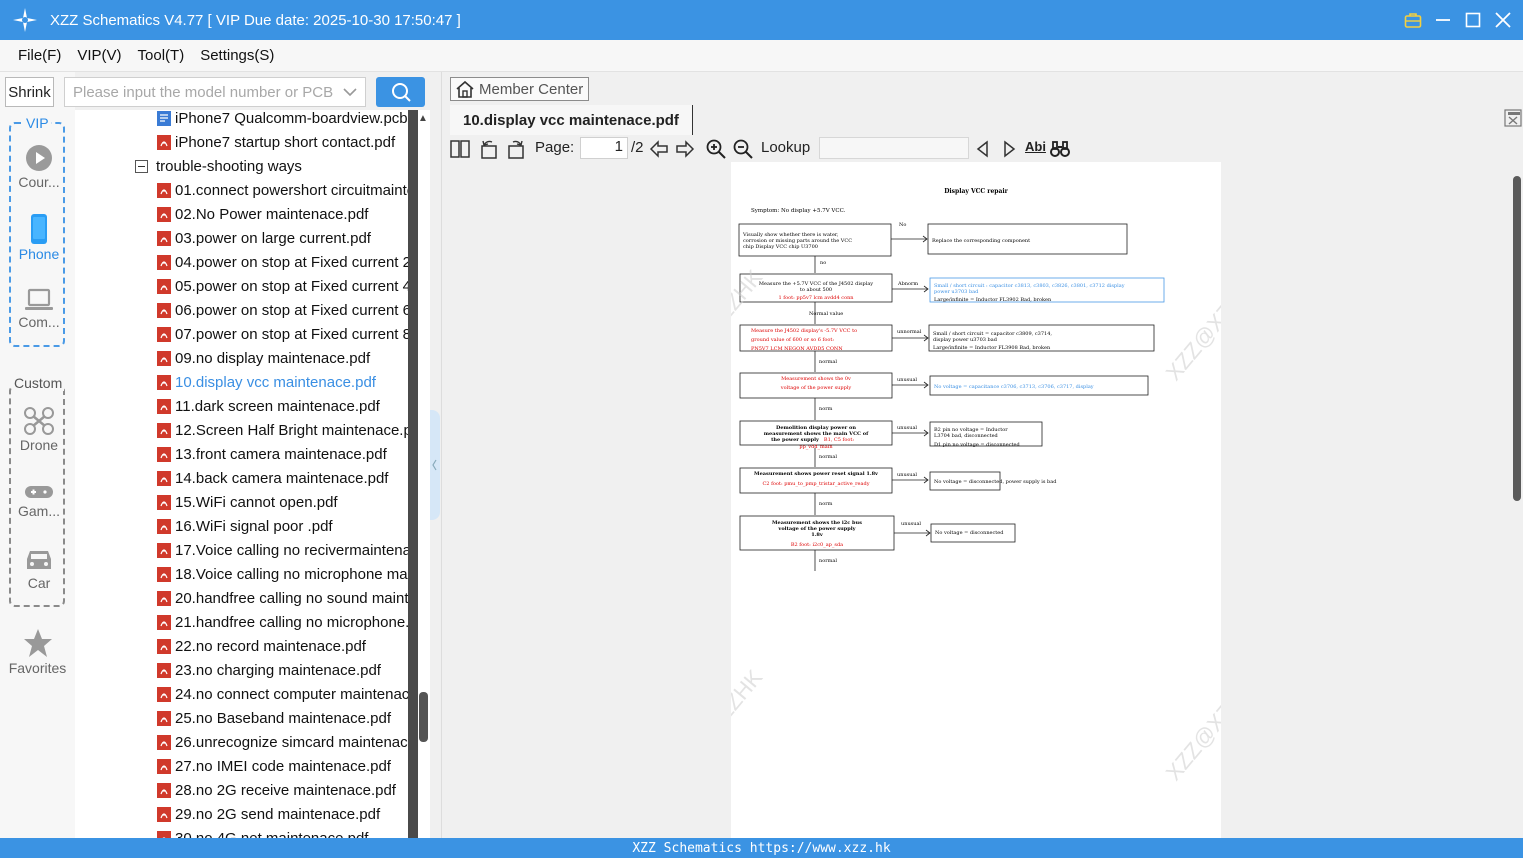 This screenshot has width=1523, height=858. Describe the element at coordinates (276, 142) in the screenshot. I see `tree-file-item: iPhone7 startup short contact.pdf` at that location.